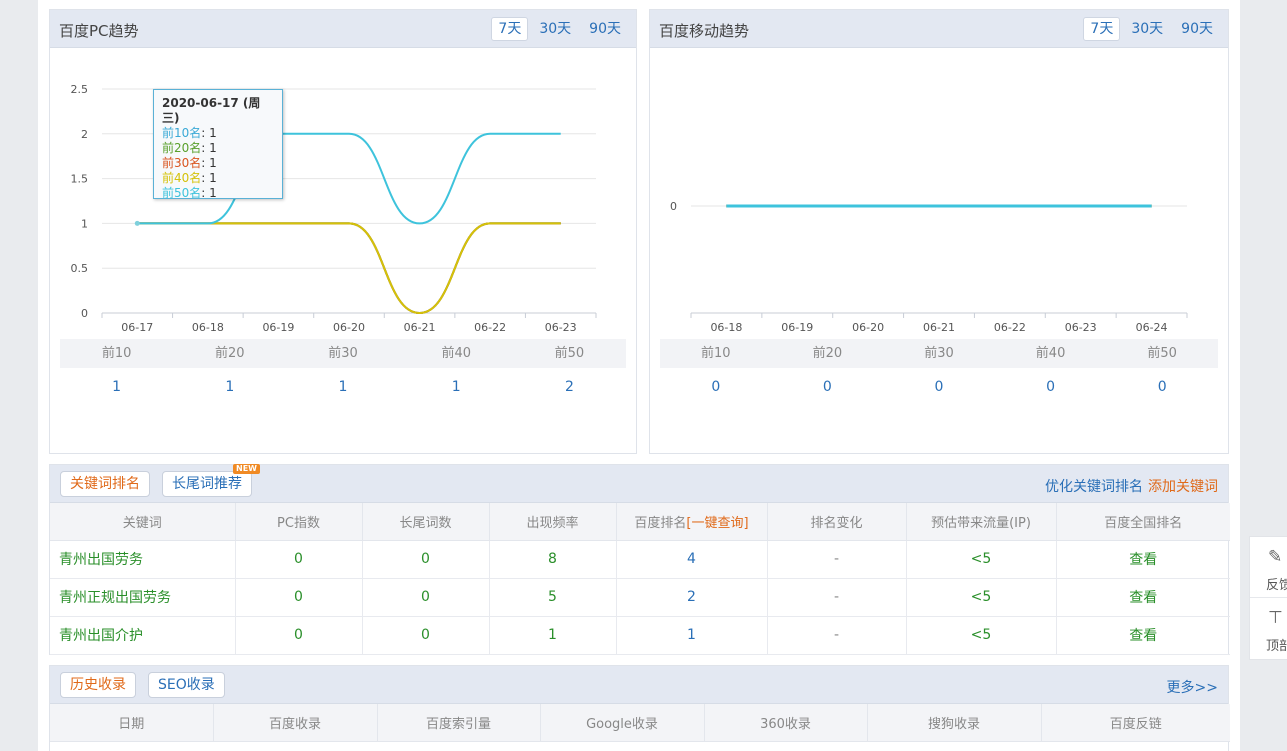 The width and height of the screenshot is (1287, 751). I want to click on frequency-cell: 1, so click(553, 635).